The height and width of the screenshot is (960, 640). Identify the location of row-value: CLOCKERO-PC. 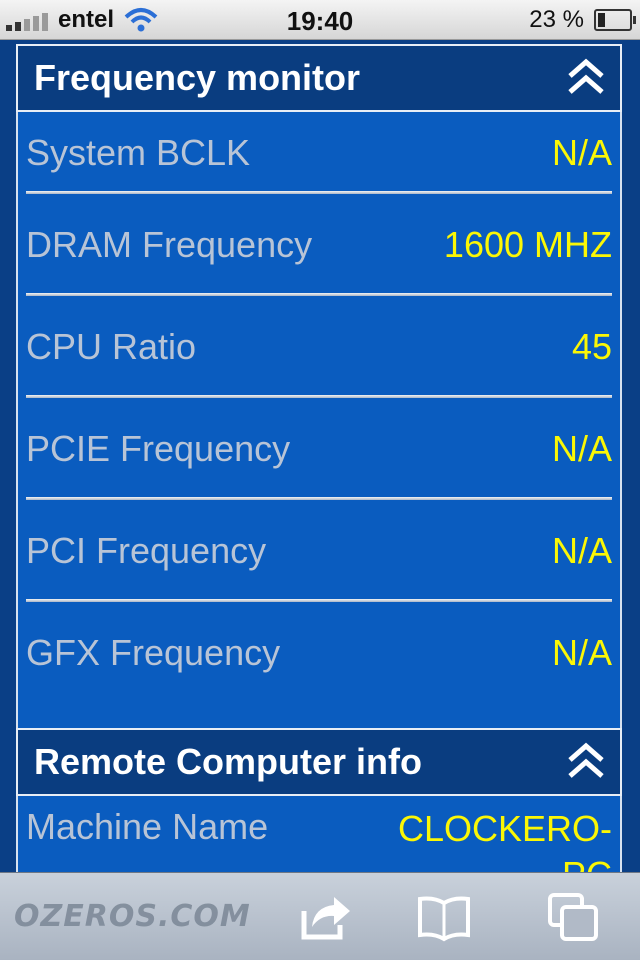
(504, 840).